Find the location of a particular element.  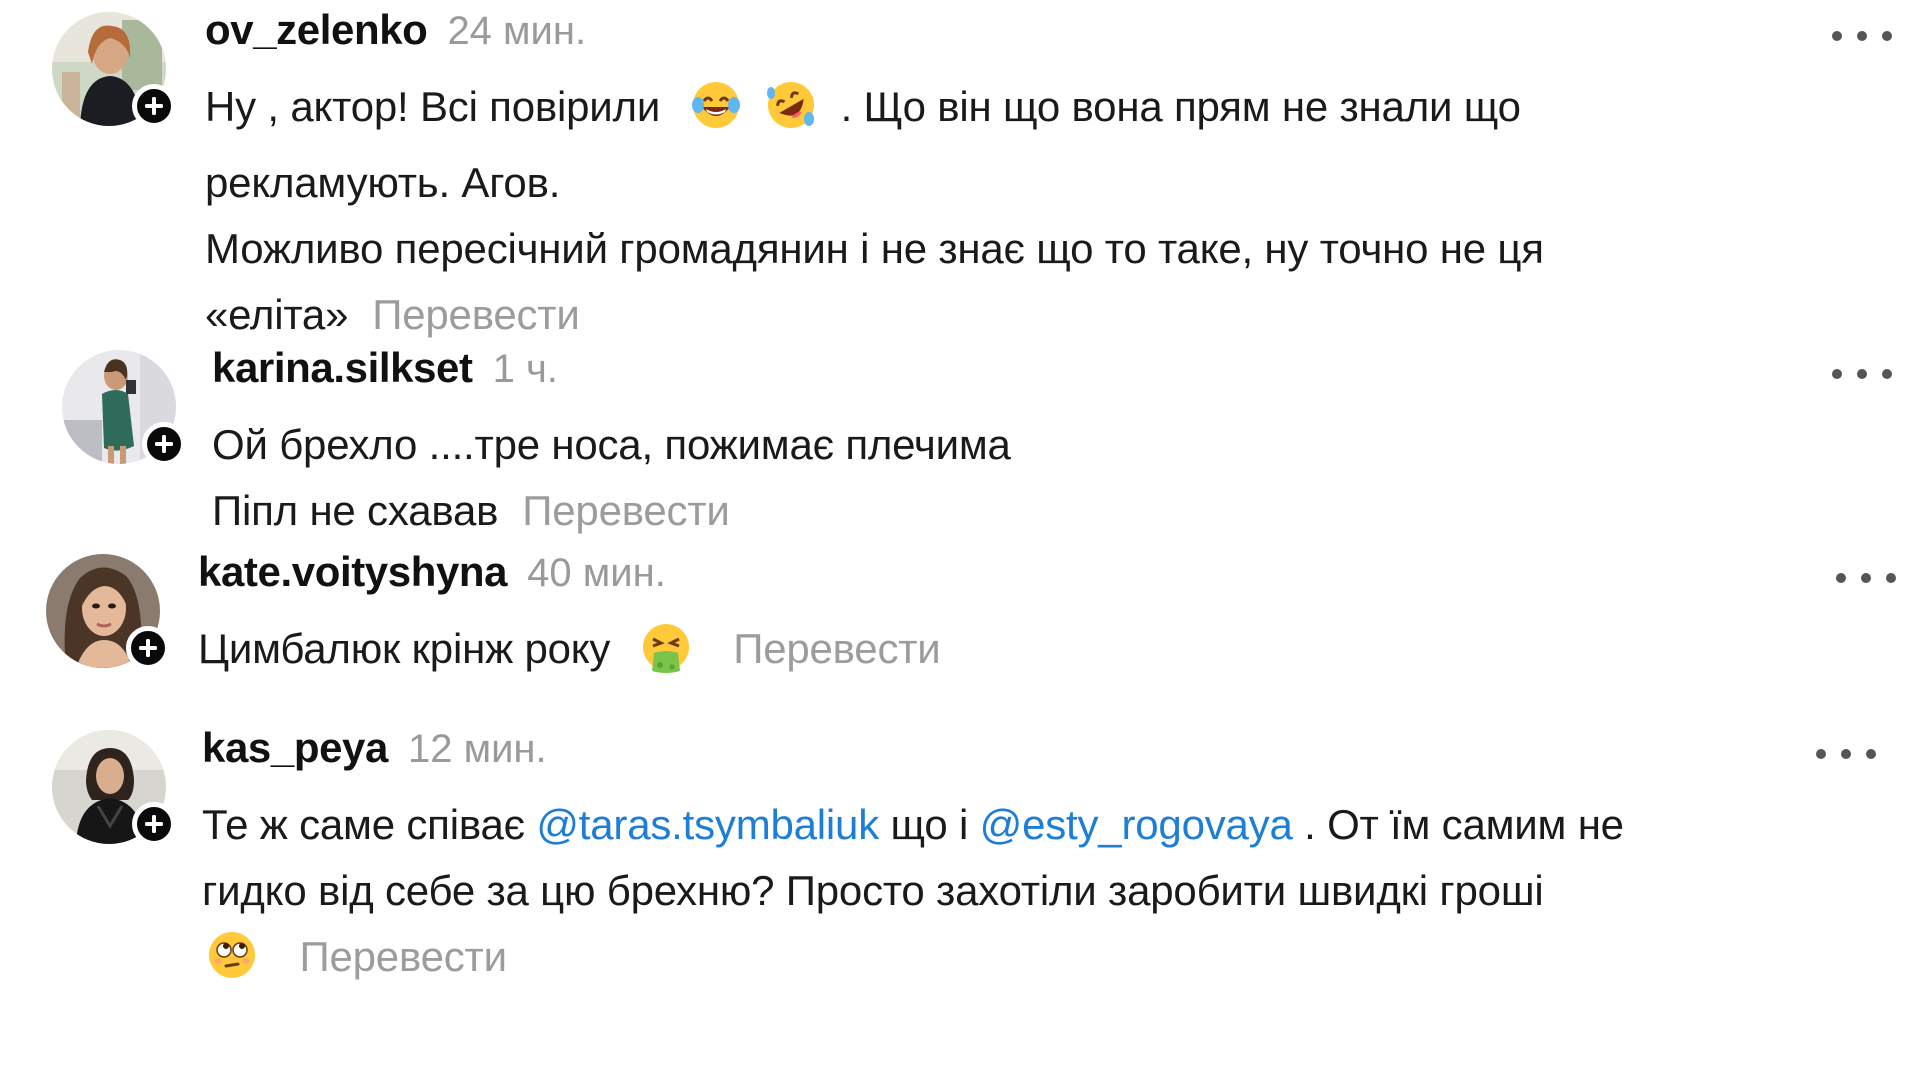

comment-text-part: Цимбалюк крінж року is located at coordinates (404, 648).